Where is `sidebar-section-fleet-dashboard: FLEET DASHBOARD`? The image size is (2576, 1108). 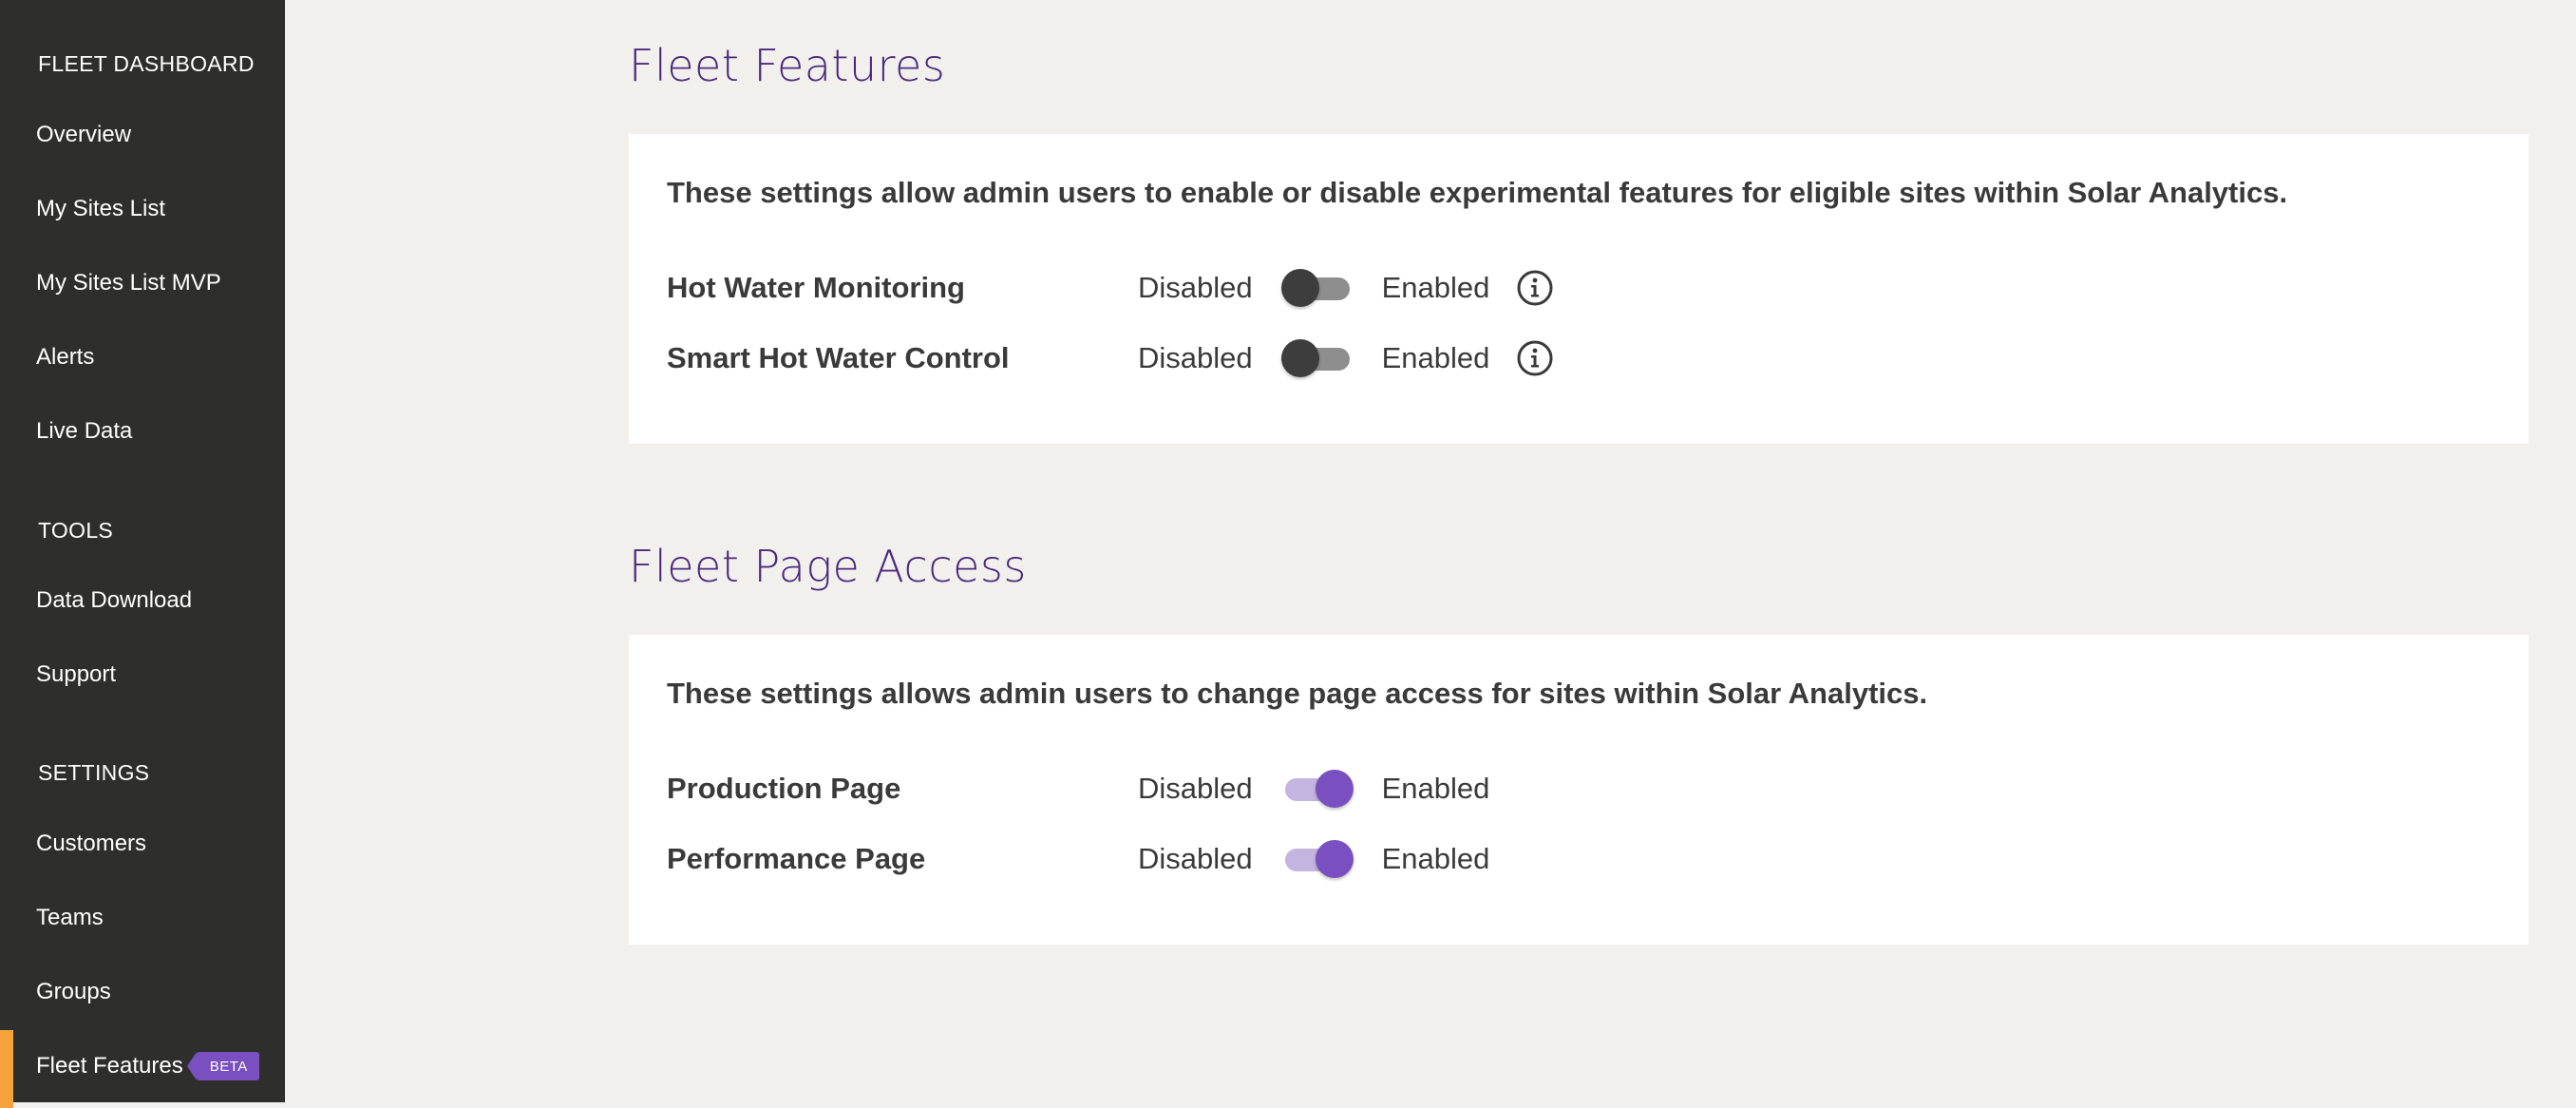 sidebar-section-fleet-dashboard: FLEET DASHBOARD is located at coordinates (146, 64).